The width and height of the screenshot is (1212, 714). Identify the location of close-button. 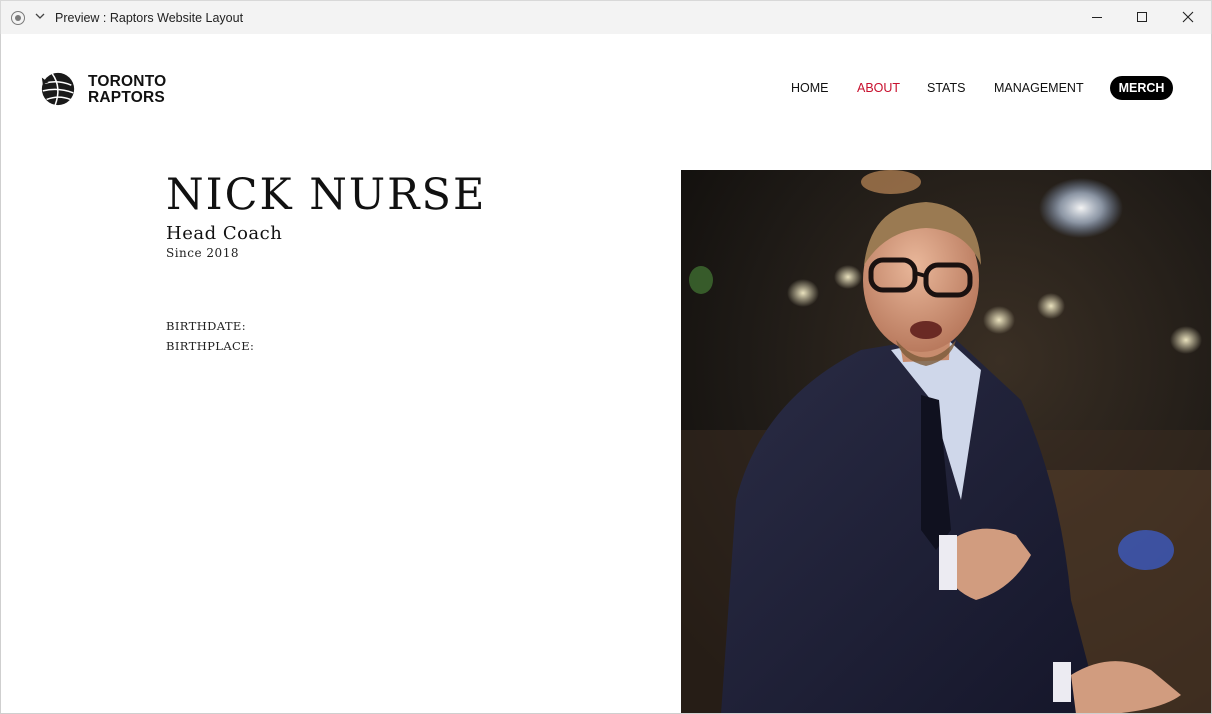
(1189, 18).